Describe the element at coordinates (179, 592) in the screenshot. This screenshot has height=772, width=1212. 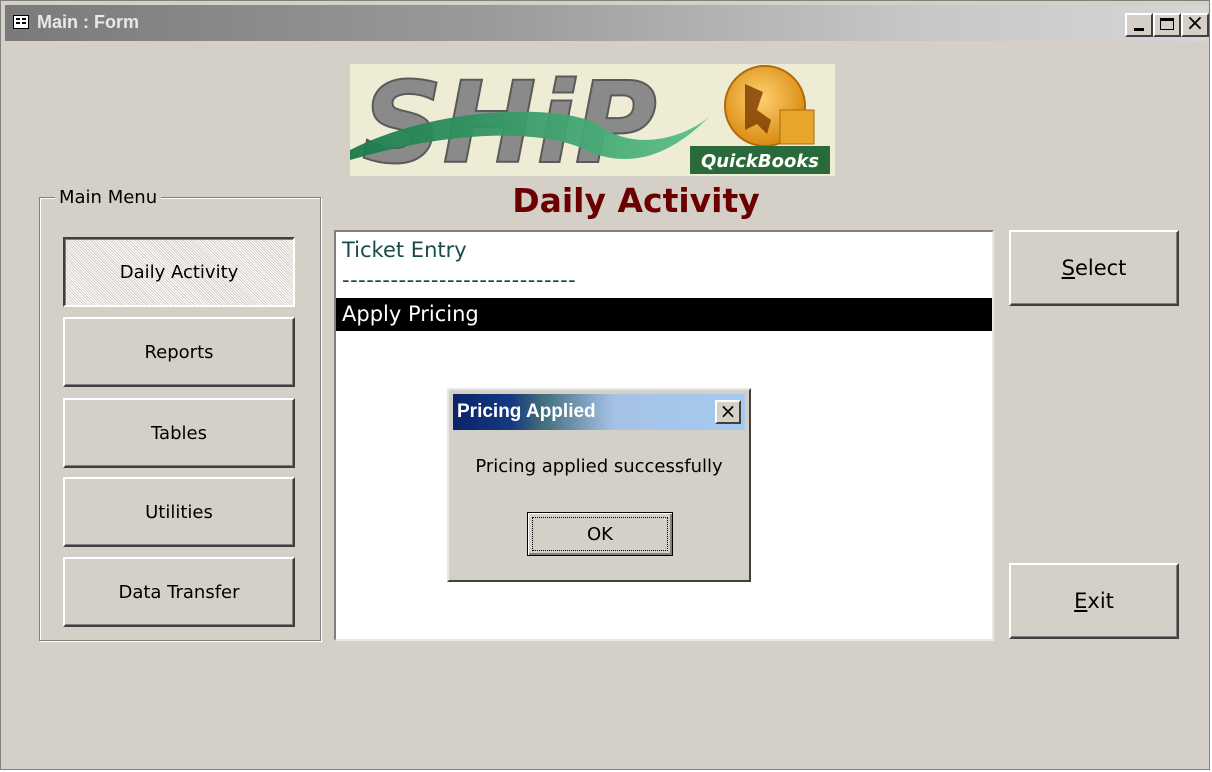
I see `data-transfer-button: Data Transfer` at that location.